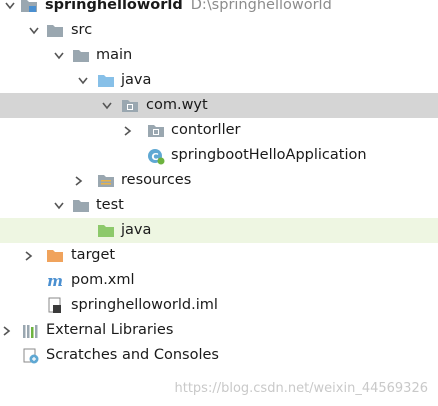 This screenshot has width=438, height=406. Describe the element at coordinates (132, 355) in the screenshot. I see `scratches-label: Scratches and Consoles` at that location.